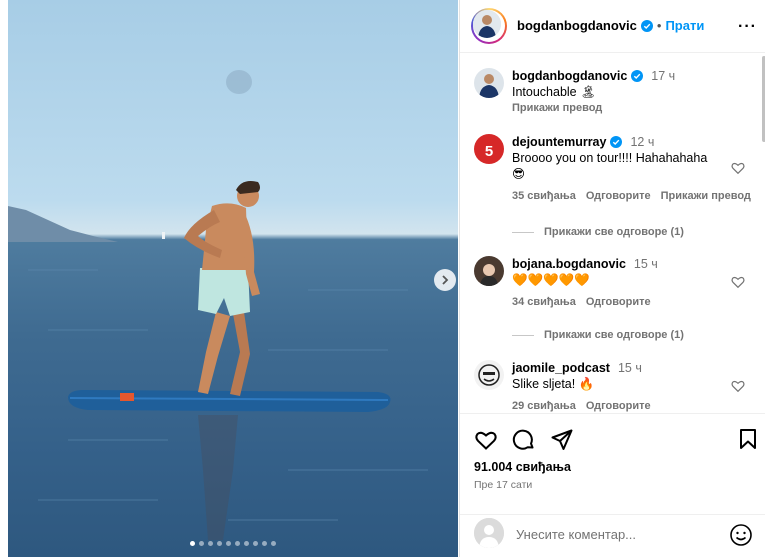 The height and width of the screenshot is (557, 765). Describe the element at coordinates (577, 25) in the screenshot. I see `author-username: bogdanbogdanovic` at that location.